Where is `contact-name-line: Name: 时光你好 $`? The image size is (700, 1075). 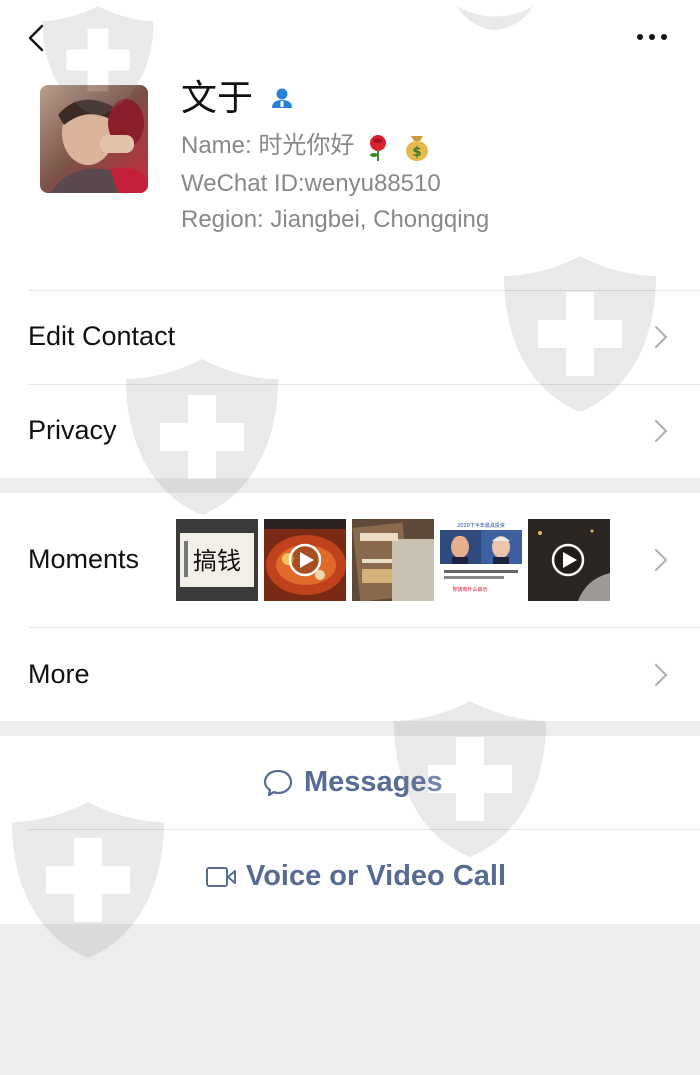 contact-name-line: Name: 时光你好 $ is located at coordinates (306, 146).